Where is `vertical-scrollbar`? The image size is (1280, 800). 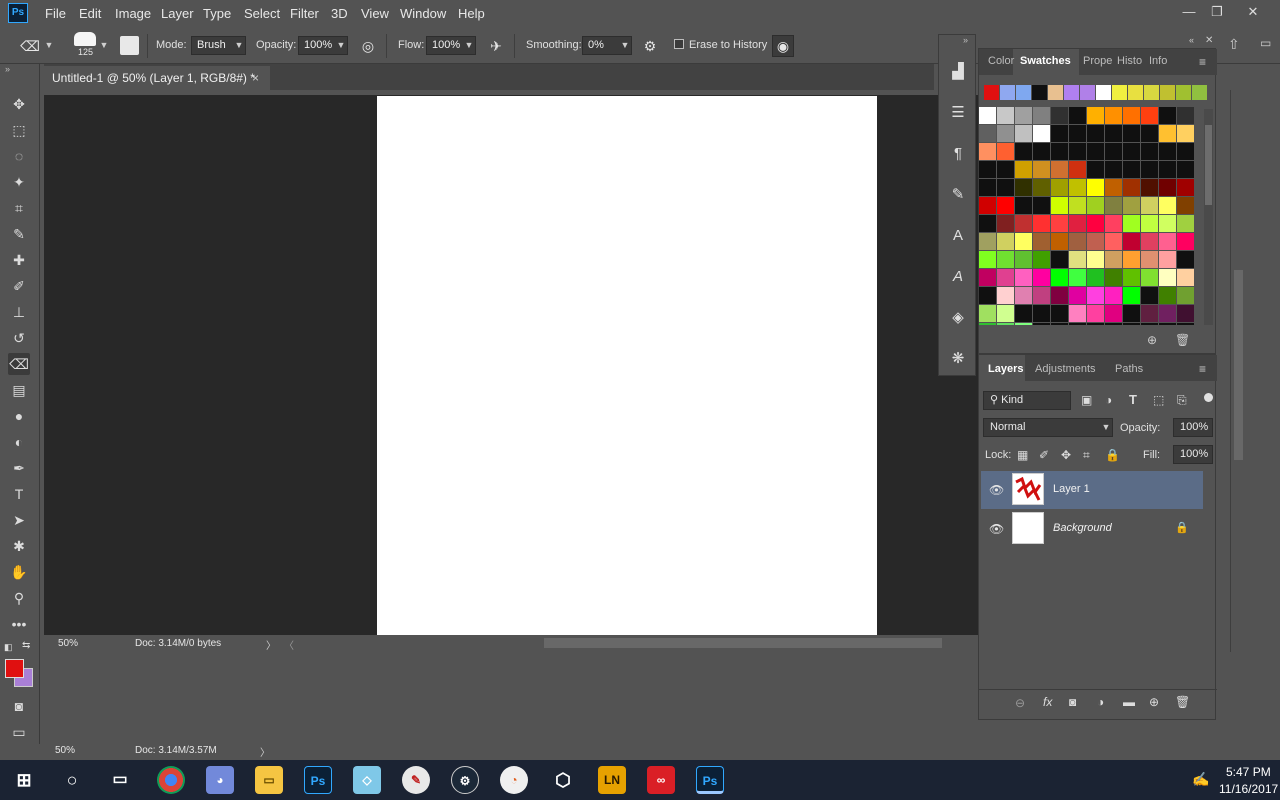
vertical-scrollbar is located at coordinates (1238, 371).